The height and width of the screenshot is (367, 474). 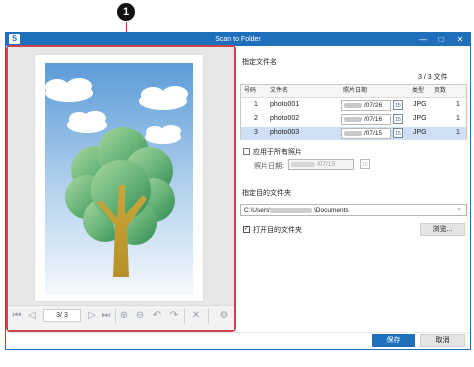 What do you see at coordinates (269, 166) in the screenshot?
I see `photo-date-label: 照片日期:` at bounding box center [269, 166].